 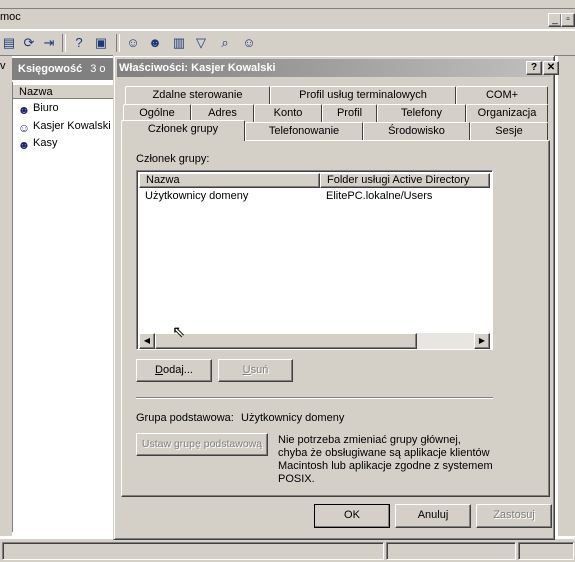 What do you see at coordinates (29, 43) in the screenshot?
I see `refresh-icon: ⟳` at bounding box center [29, 43].